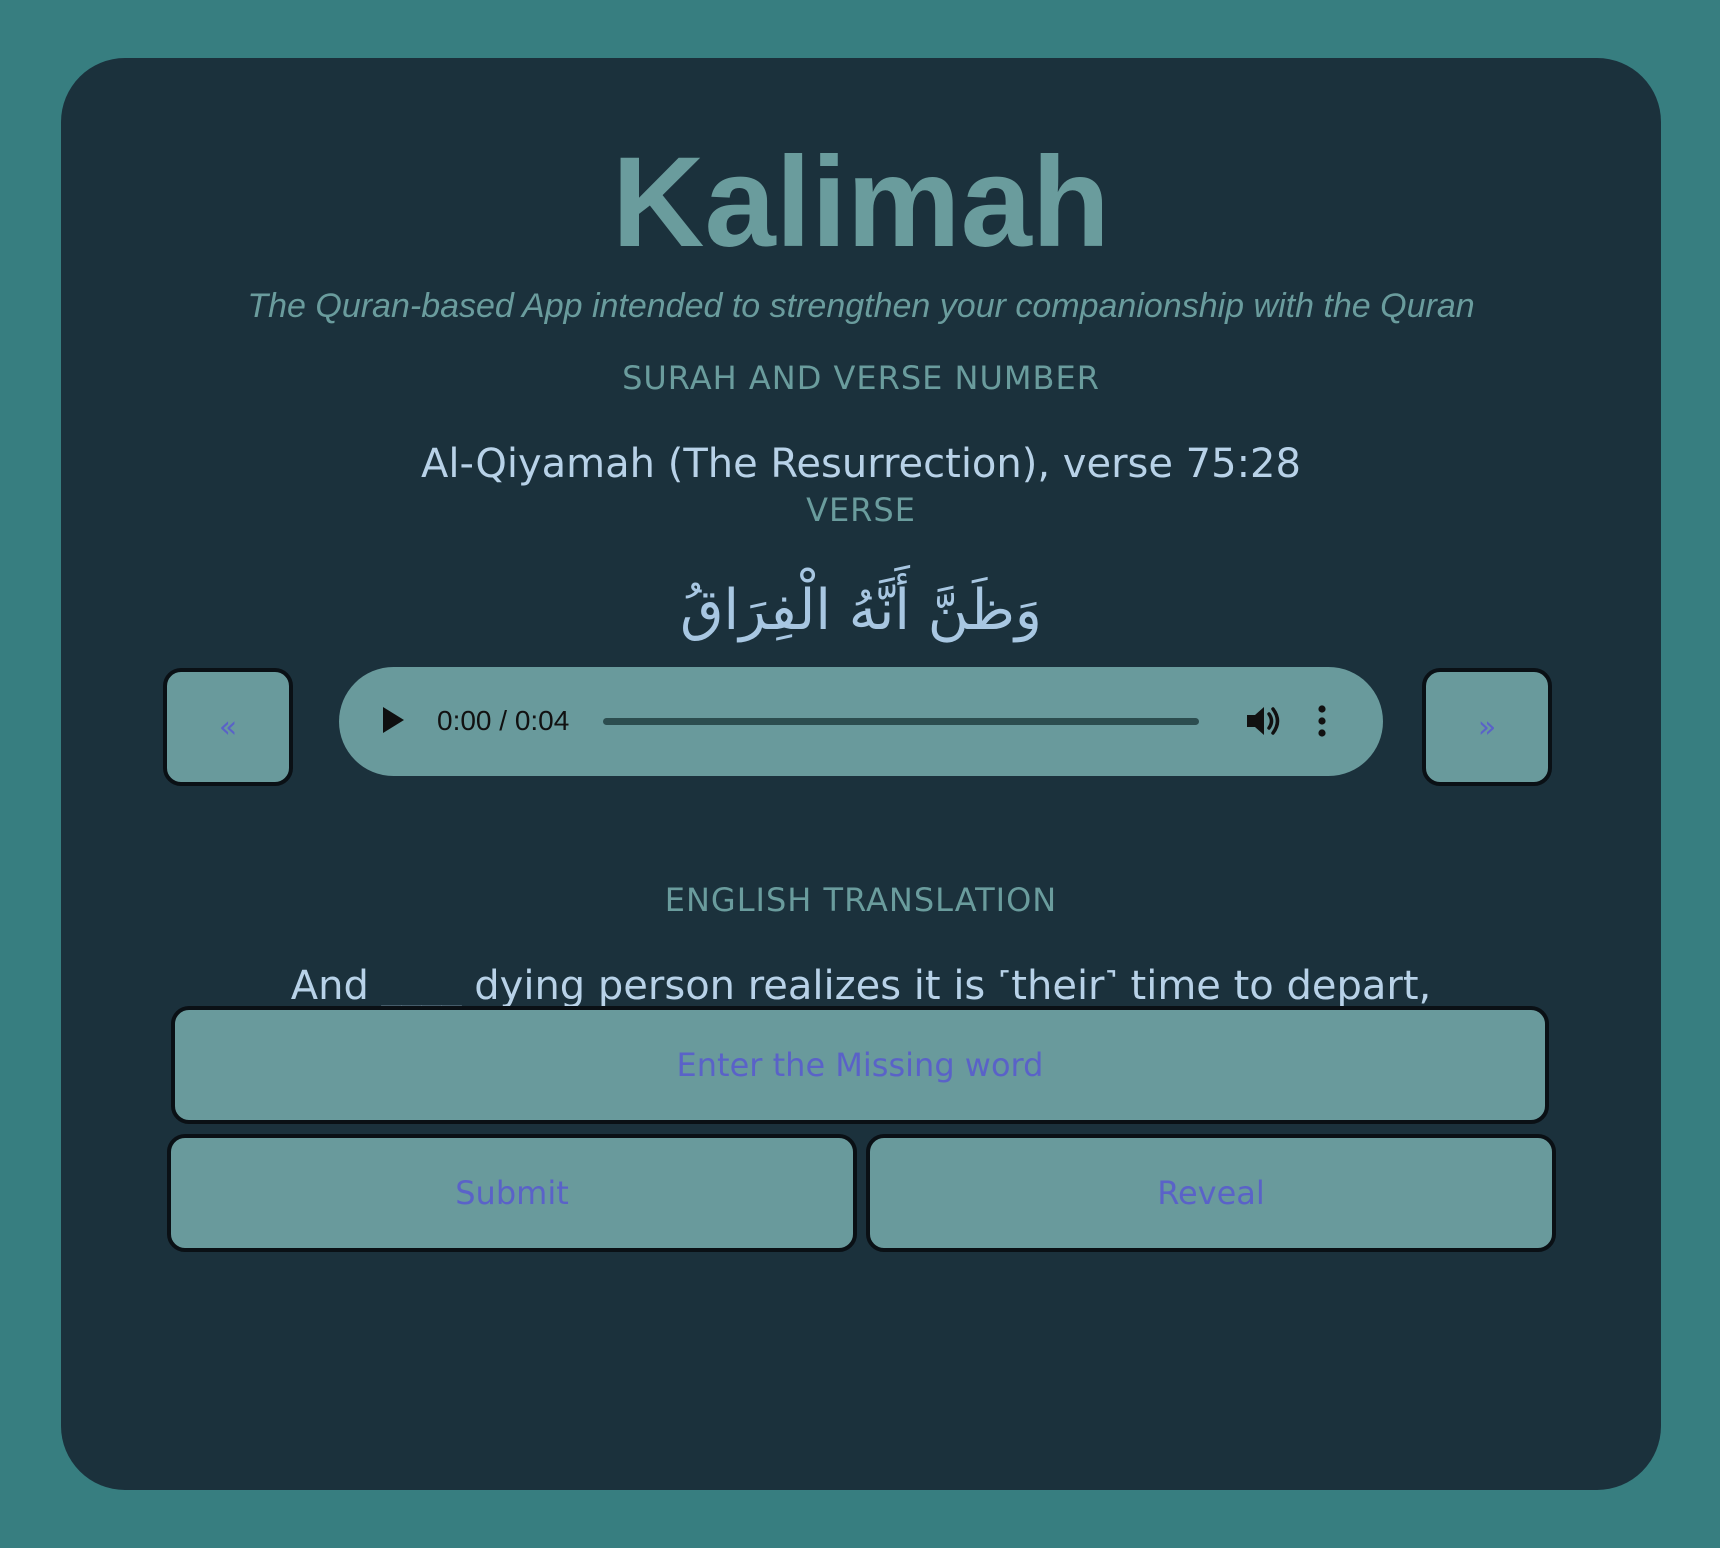 The height and width of the screenshot is (1548, 1720). What do you see at coordinates (861, 202) in the screenshot?
I see `app-title: Kalimah` at bounding box center [861, 202].